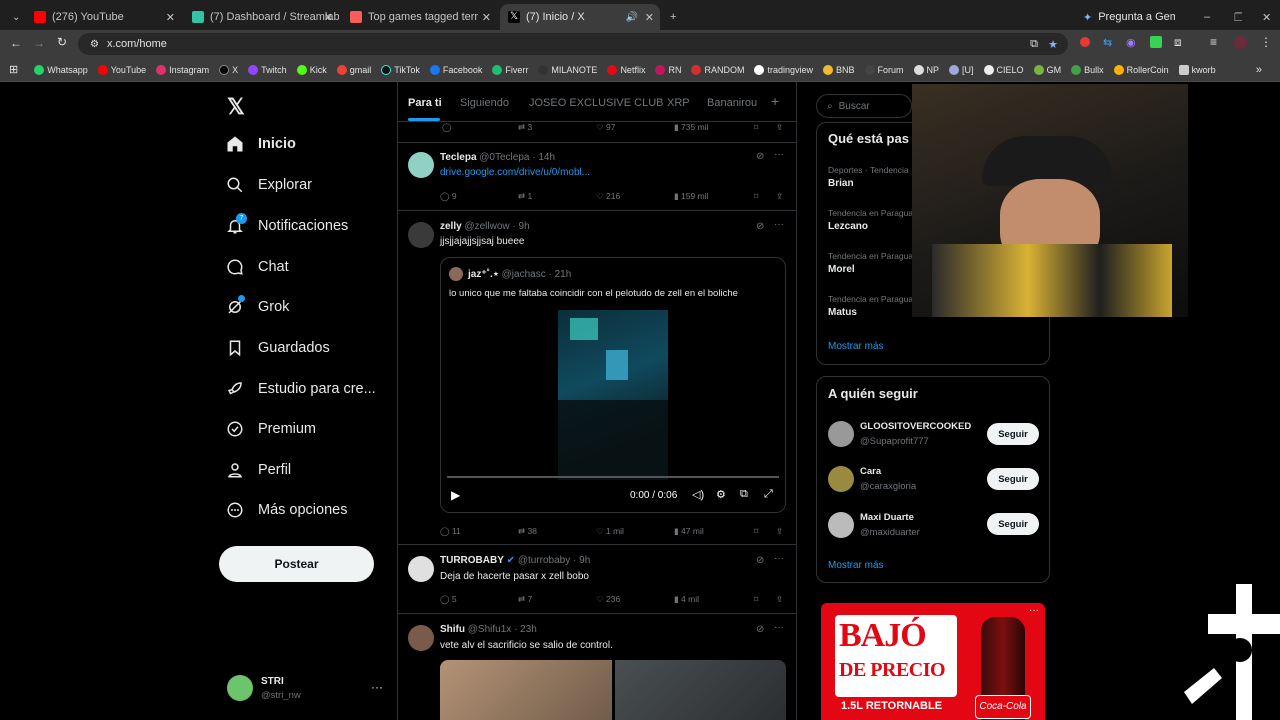  What do you see at coordinates (691, 196) in the screenshot?
I see `views-icon: ▮ 159 mil` at bounding box center [691, 196].